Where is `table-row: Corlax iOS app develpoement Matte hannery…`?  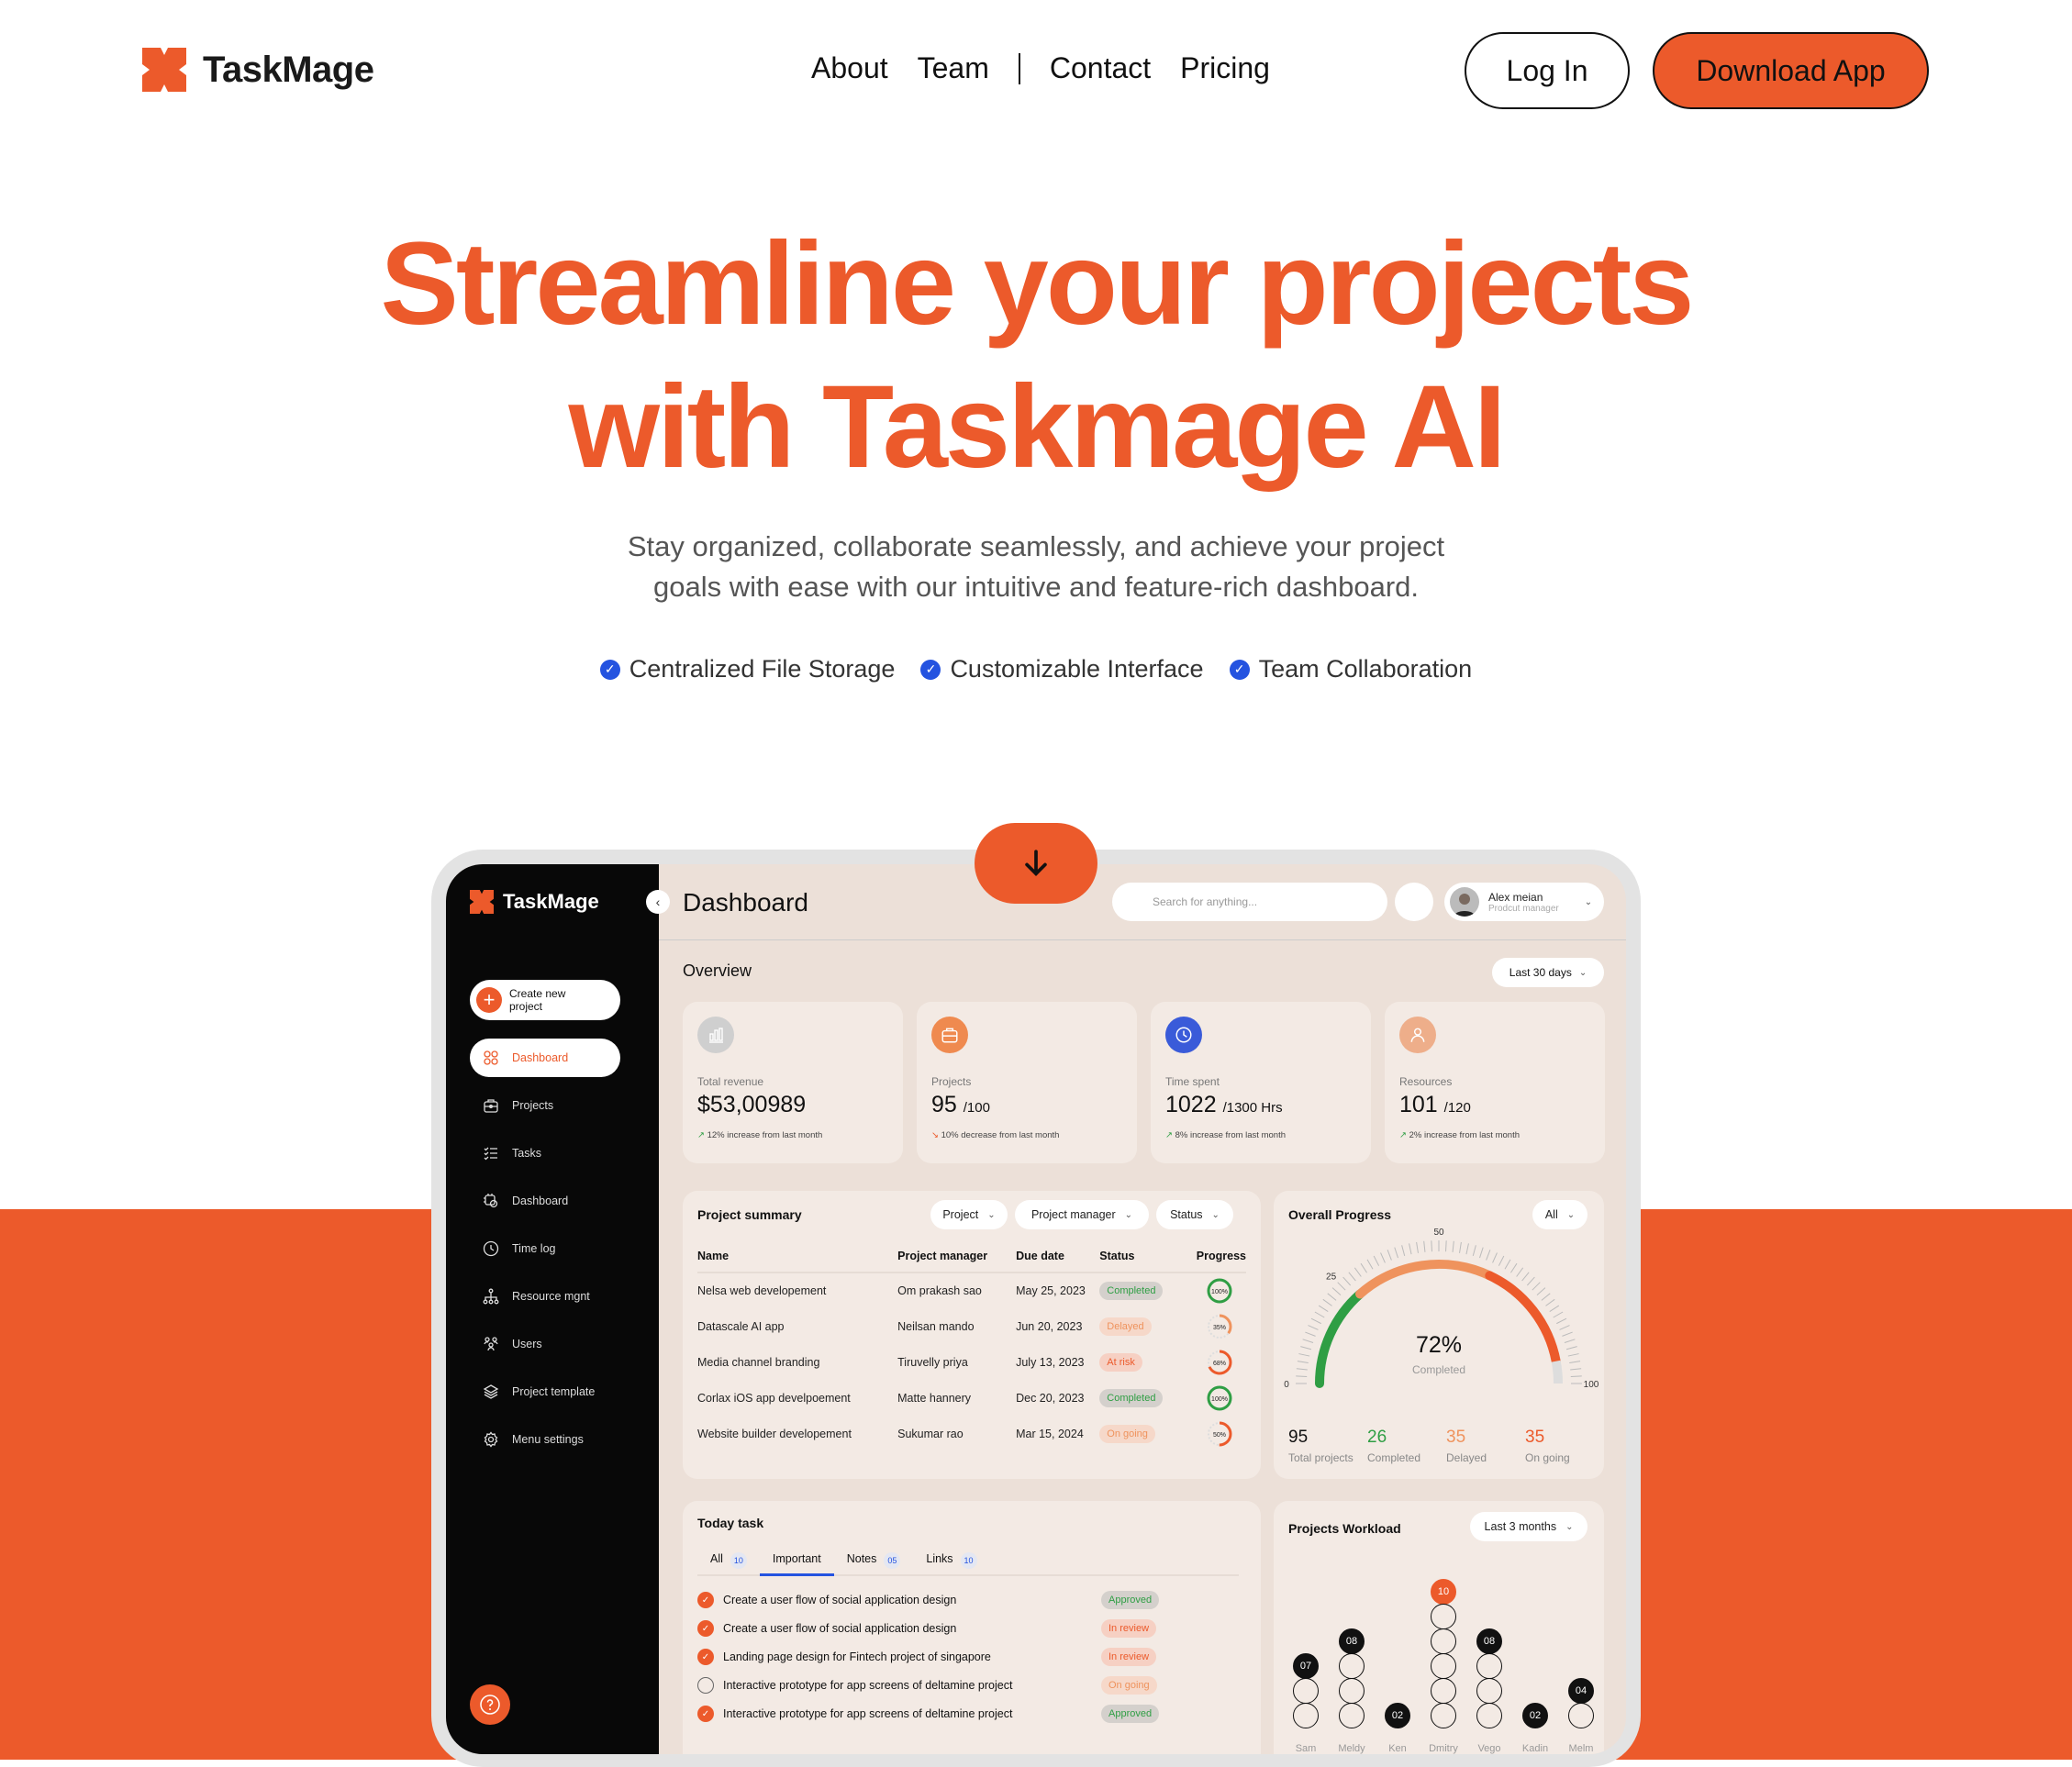 table-row: Corlax iOS app develpoement Matte hannery… is located at coordinates (971, 1398).